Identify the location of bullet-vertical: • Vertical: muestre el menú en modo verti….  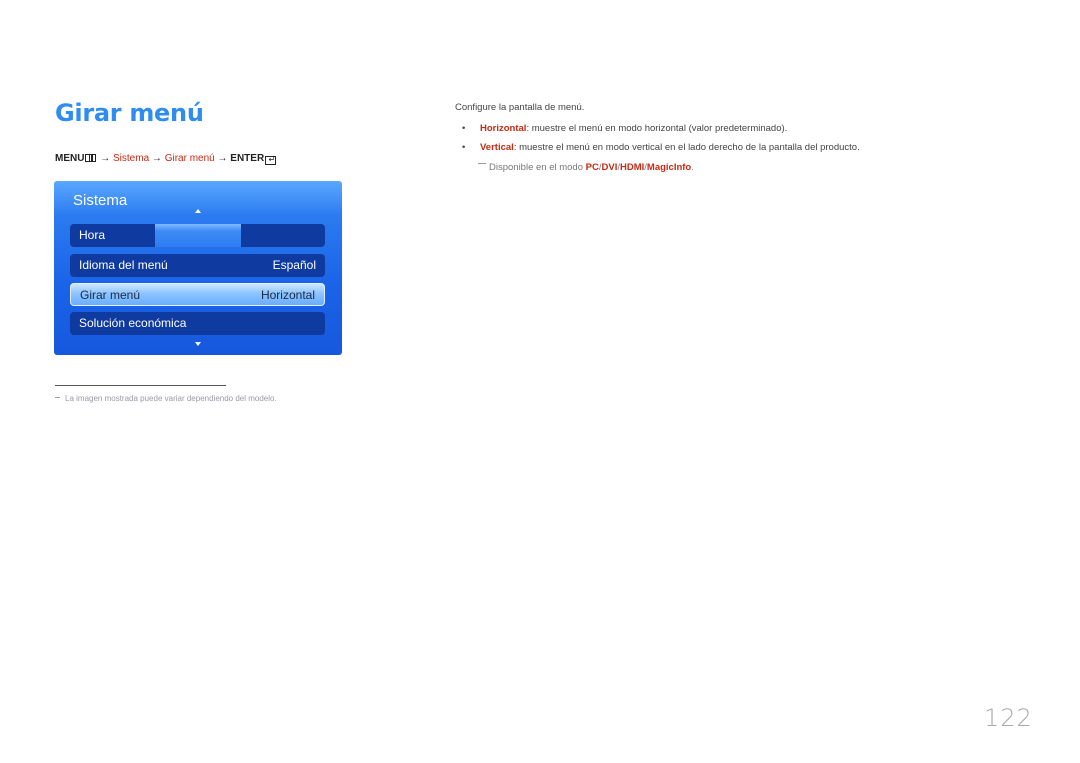
(661, 147).